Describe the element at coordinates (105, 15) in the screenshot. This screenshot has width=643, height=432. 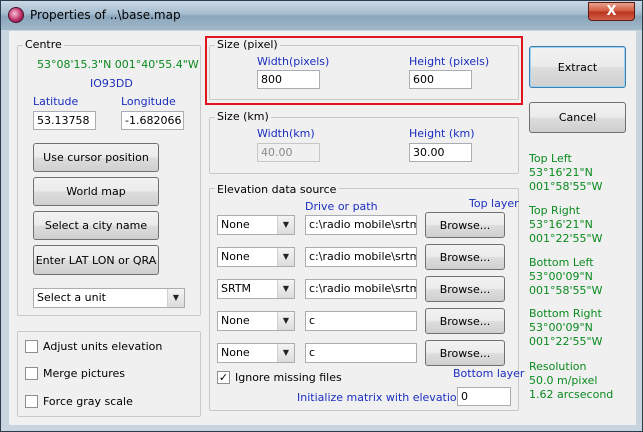
I see `window-title: Properties of ..\base.map` at that location.